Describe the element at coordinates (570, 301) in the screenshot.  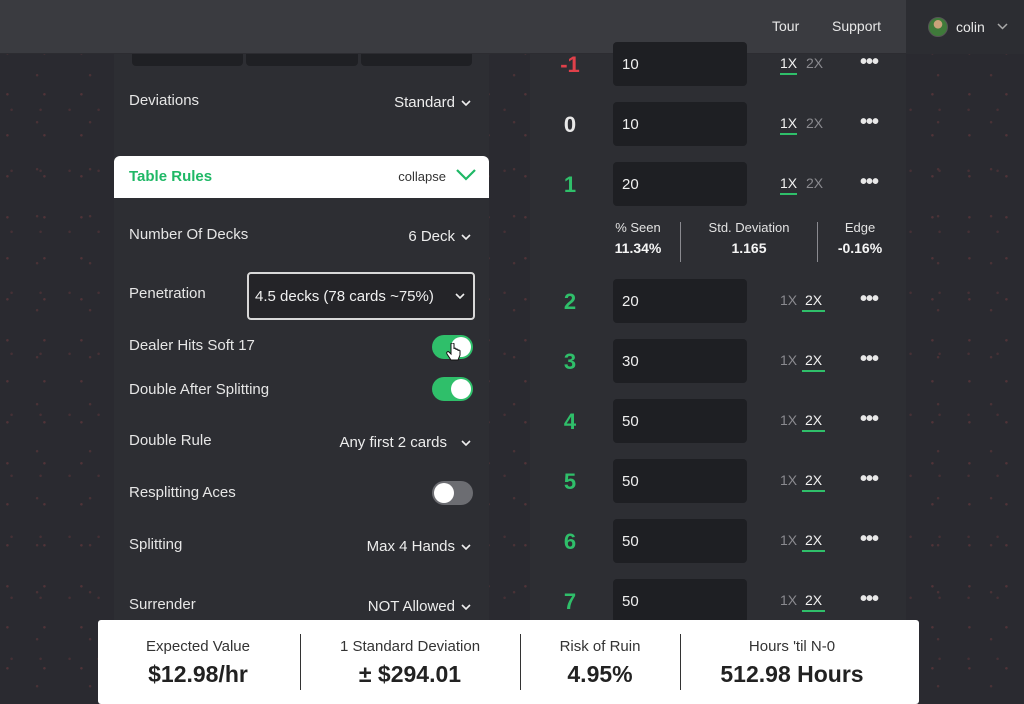
I see `true-count-label: 2` at that location.